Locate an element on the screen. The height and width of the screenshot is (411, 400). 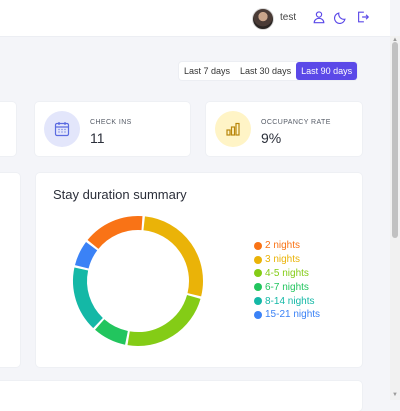
moon-icon is located at coordinates (341, 17).